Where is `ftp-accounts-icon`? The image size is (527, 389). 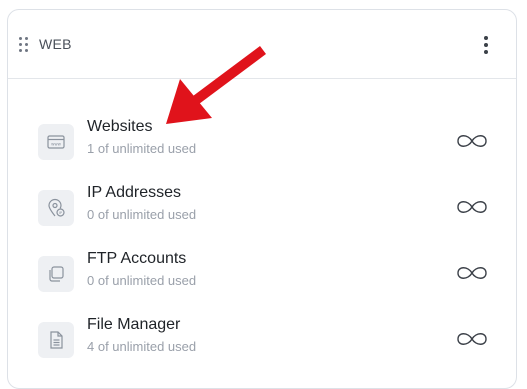
ftp-accounts-icon is located at coordinates (56, 274).